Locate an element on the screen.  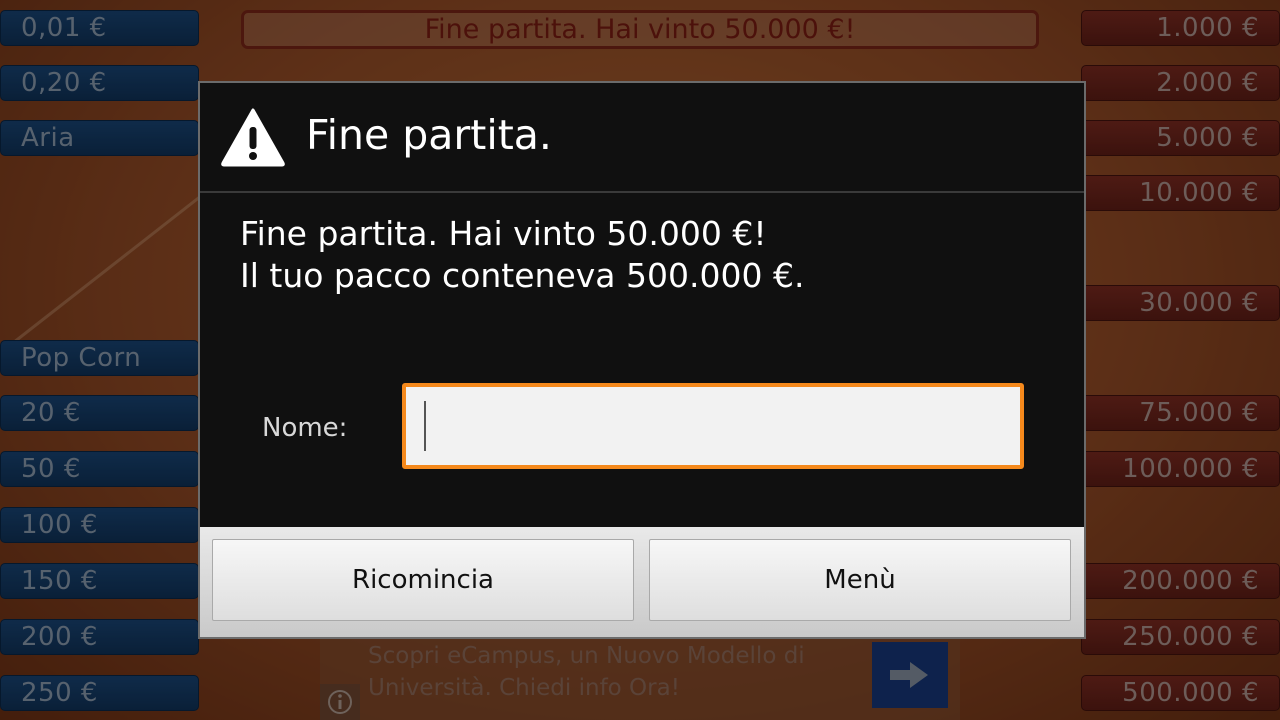
menu-button: Menù is located at coordinates (860, 580).